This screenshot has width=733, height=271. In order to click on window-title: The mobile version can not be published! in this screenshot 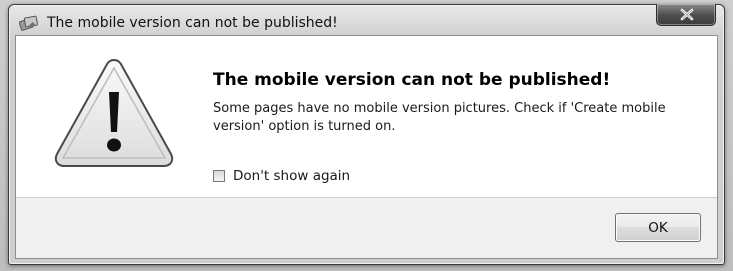, I will do `click(192, 23)`.